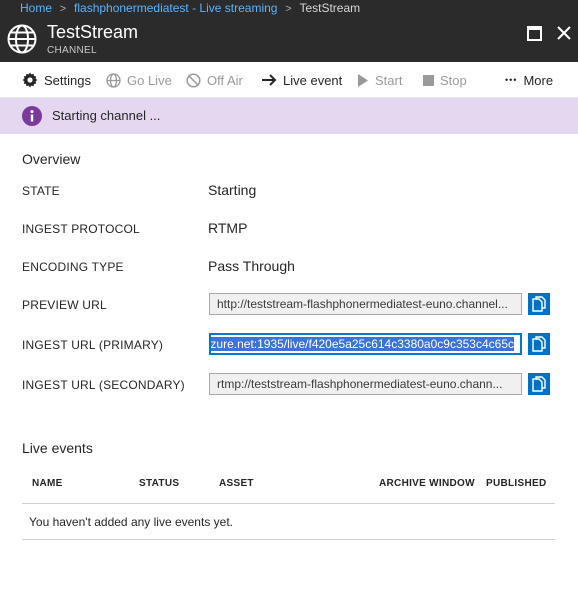  I want to click on off-air-button: Off Air, so click(214, 80).